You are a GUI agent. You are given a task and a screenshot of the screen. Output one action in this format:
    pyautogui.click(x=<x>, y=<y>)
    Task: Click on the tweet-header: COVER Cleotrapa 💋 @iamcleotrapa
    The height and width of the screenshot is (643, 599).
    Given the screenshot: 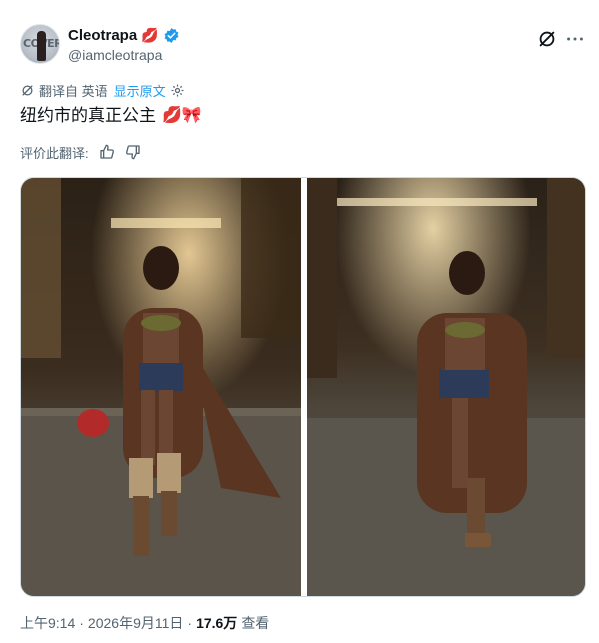 What is the action you would take?
    pyautogui.click(x=303, y=44)
    